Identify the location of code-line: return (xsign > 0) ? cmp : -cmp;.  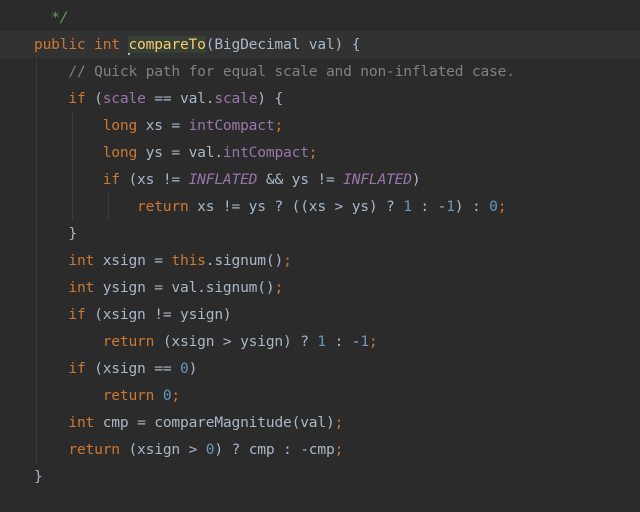
(320, 449).